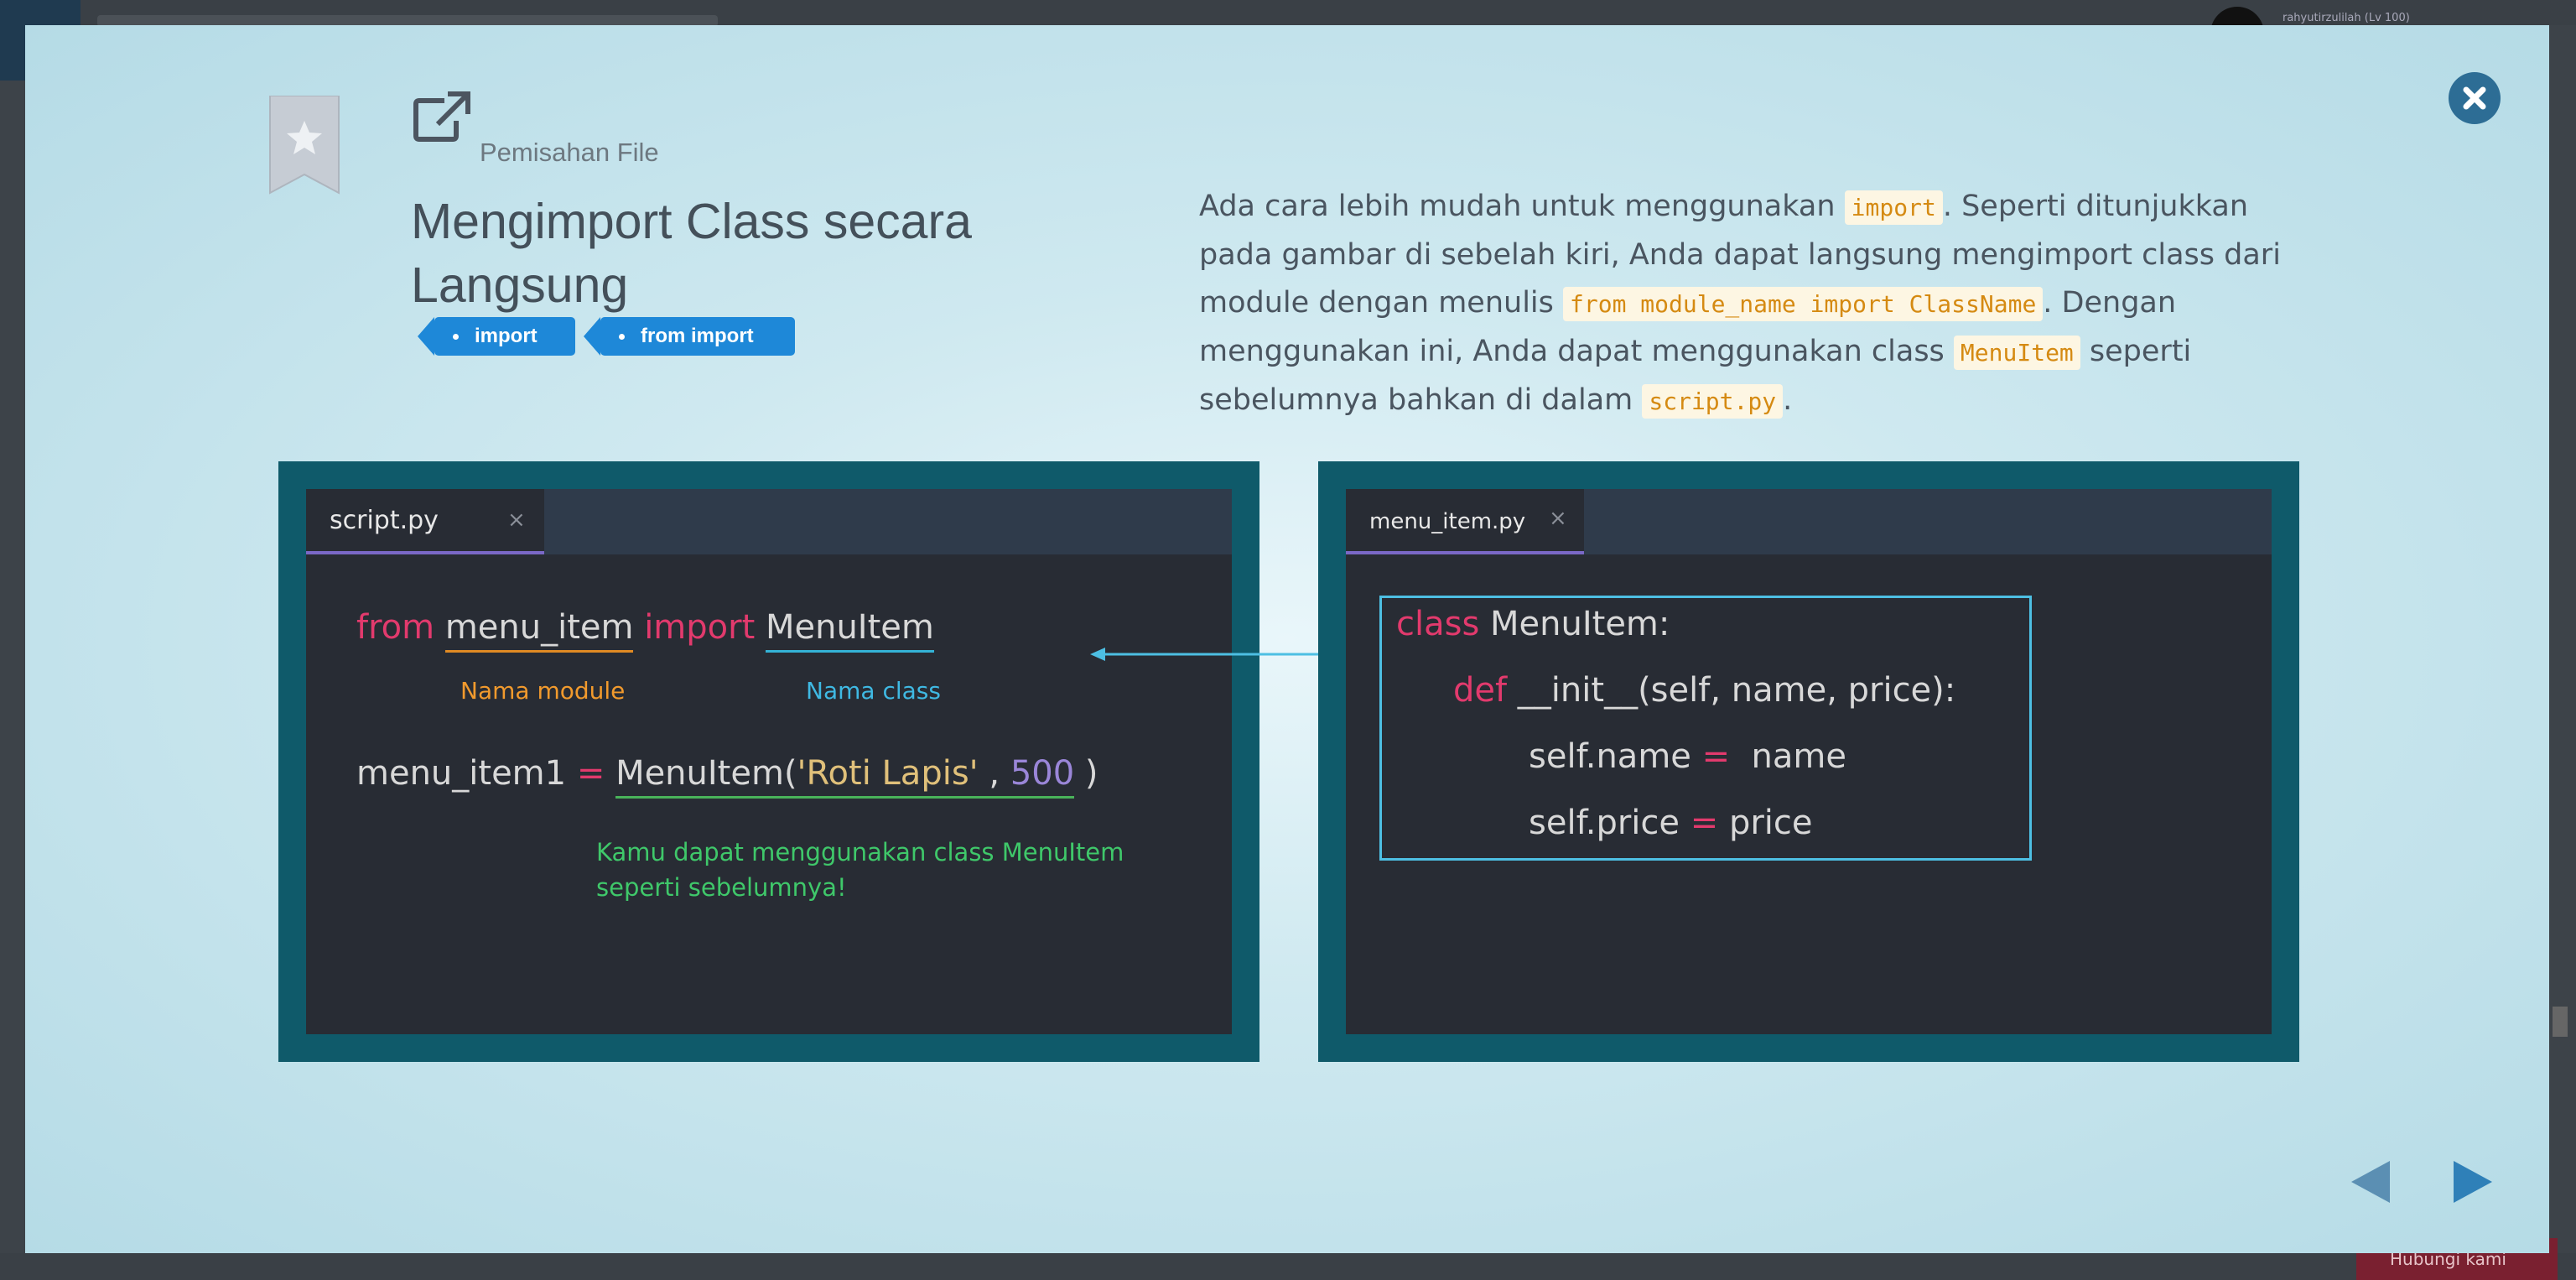 The height and width of the screenshot is (1280, 2576). Describe the element at coordinates (1788, 756) in the screenshot. I see `assignment-value: name` at that location.